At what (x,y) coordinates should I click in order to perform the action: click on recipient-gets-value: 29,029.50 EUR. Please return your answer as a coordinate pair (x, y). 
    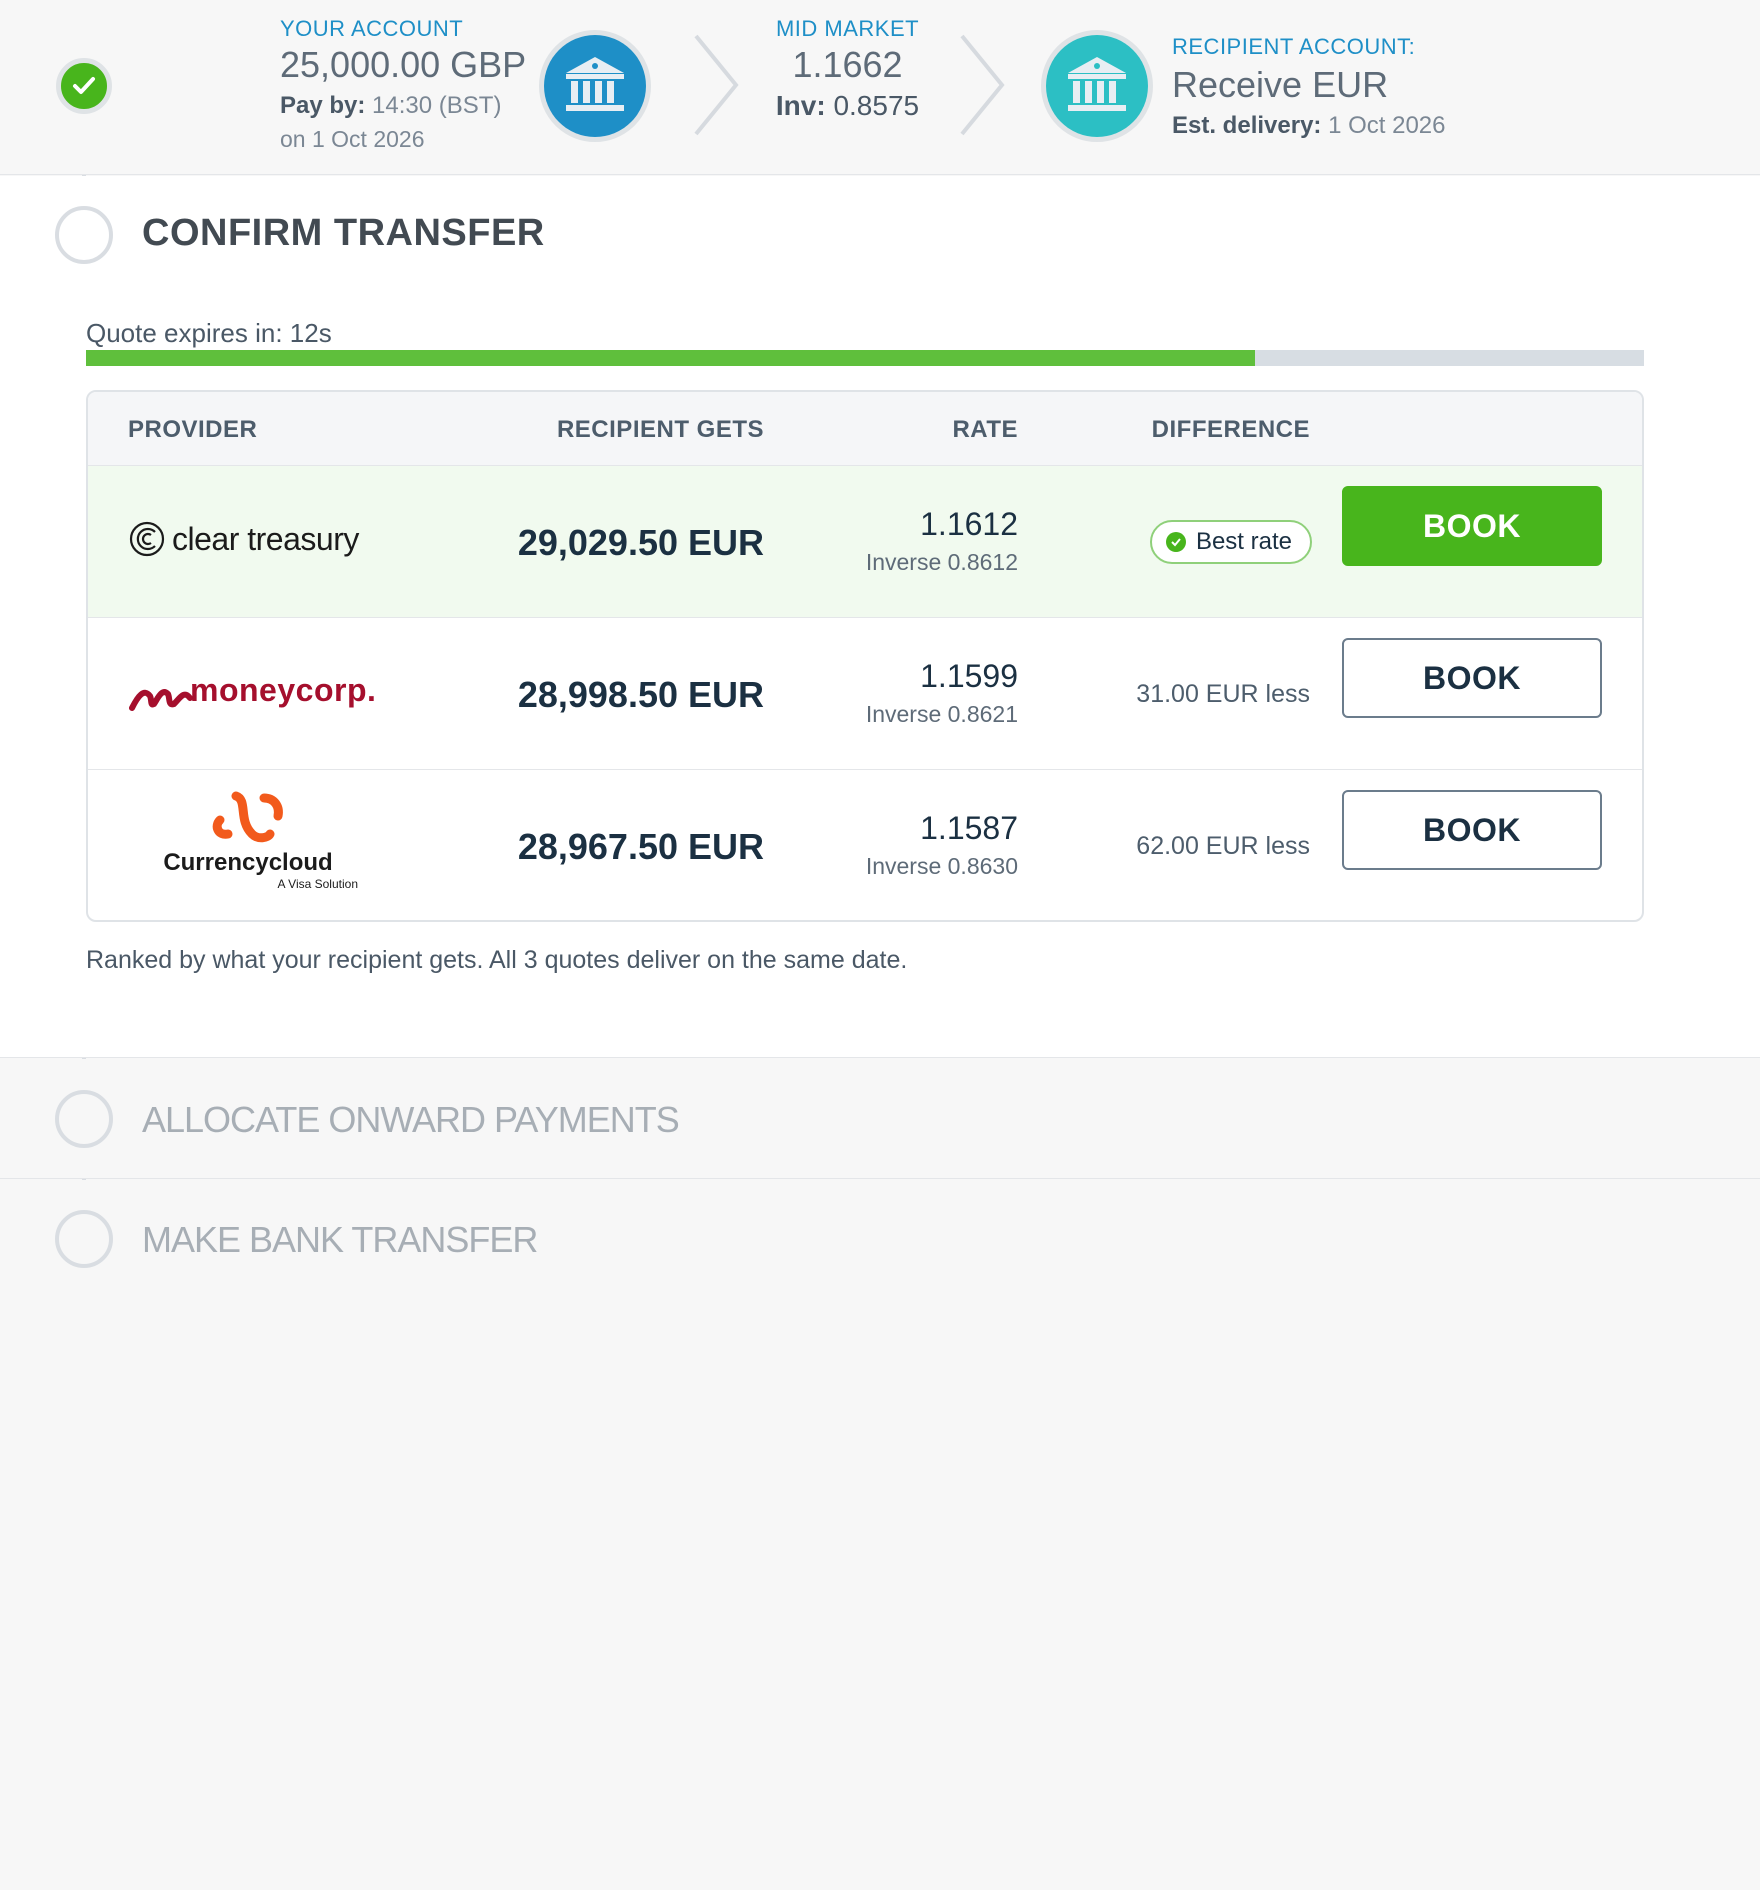
    Looking at the image, I should click on (640, 542).